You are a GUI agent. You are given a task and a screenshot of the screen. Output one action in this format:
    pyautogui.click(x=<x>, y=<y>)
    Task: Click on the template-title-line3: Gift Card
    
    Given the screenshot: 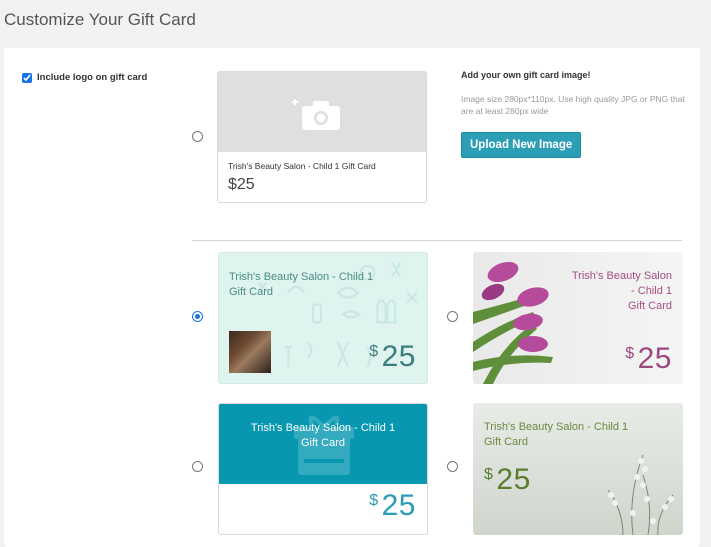 What is the action you would take?
    pyautogui.click(x=649, y=306)
    